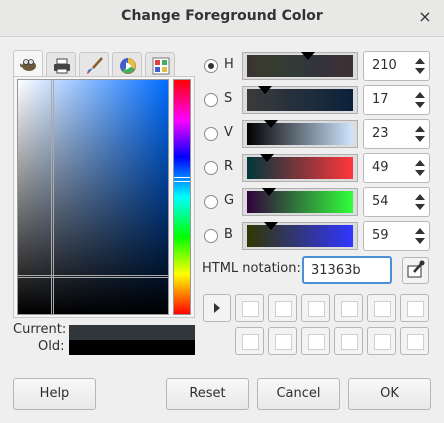 The image size is (444, 423). What do you see at coordinates (94, 64) in the screenshot?
I see `tab-watercolor-selector` at bounding box center [94, 64].